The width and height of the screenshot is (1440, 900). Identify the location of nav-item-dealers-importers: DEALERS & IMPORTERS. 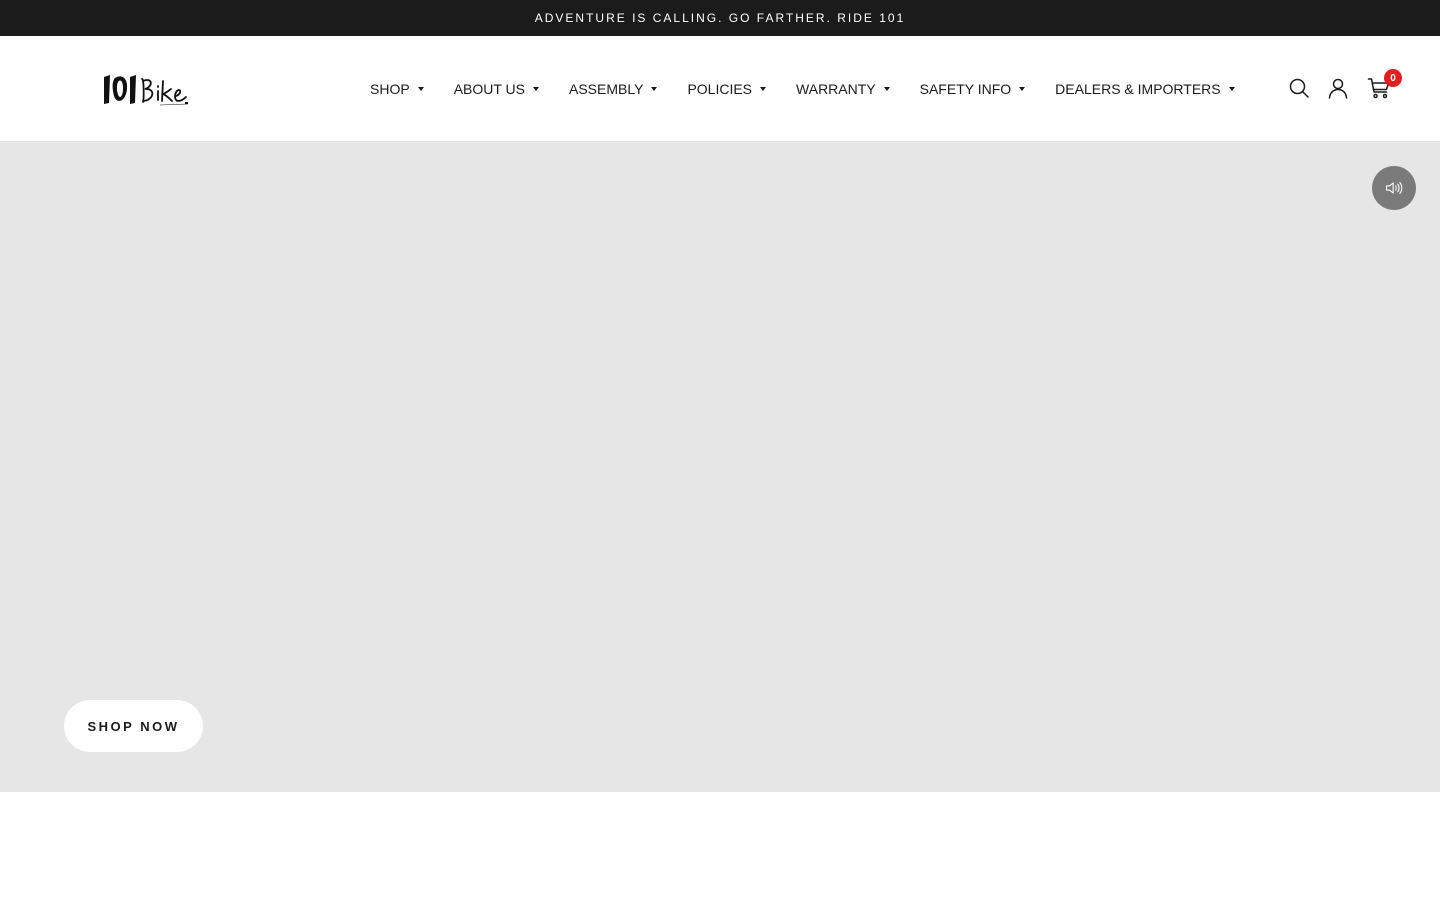
(1145, 88).